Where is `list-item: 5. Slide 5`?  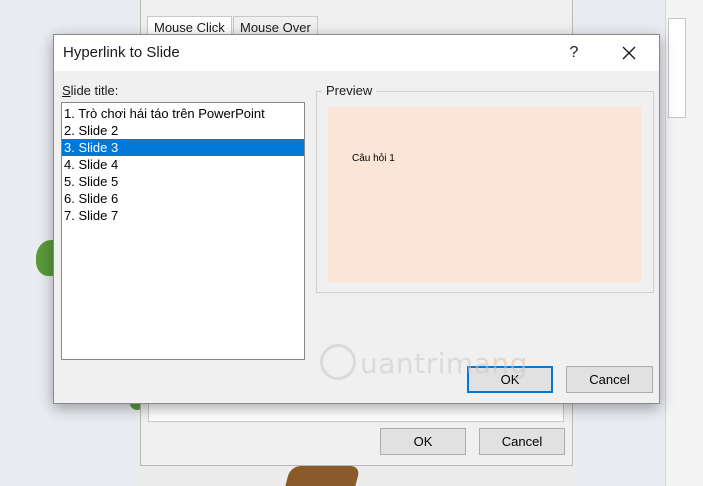
list-item: 5. Slide 5 is located at coordinates (183, 181).